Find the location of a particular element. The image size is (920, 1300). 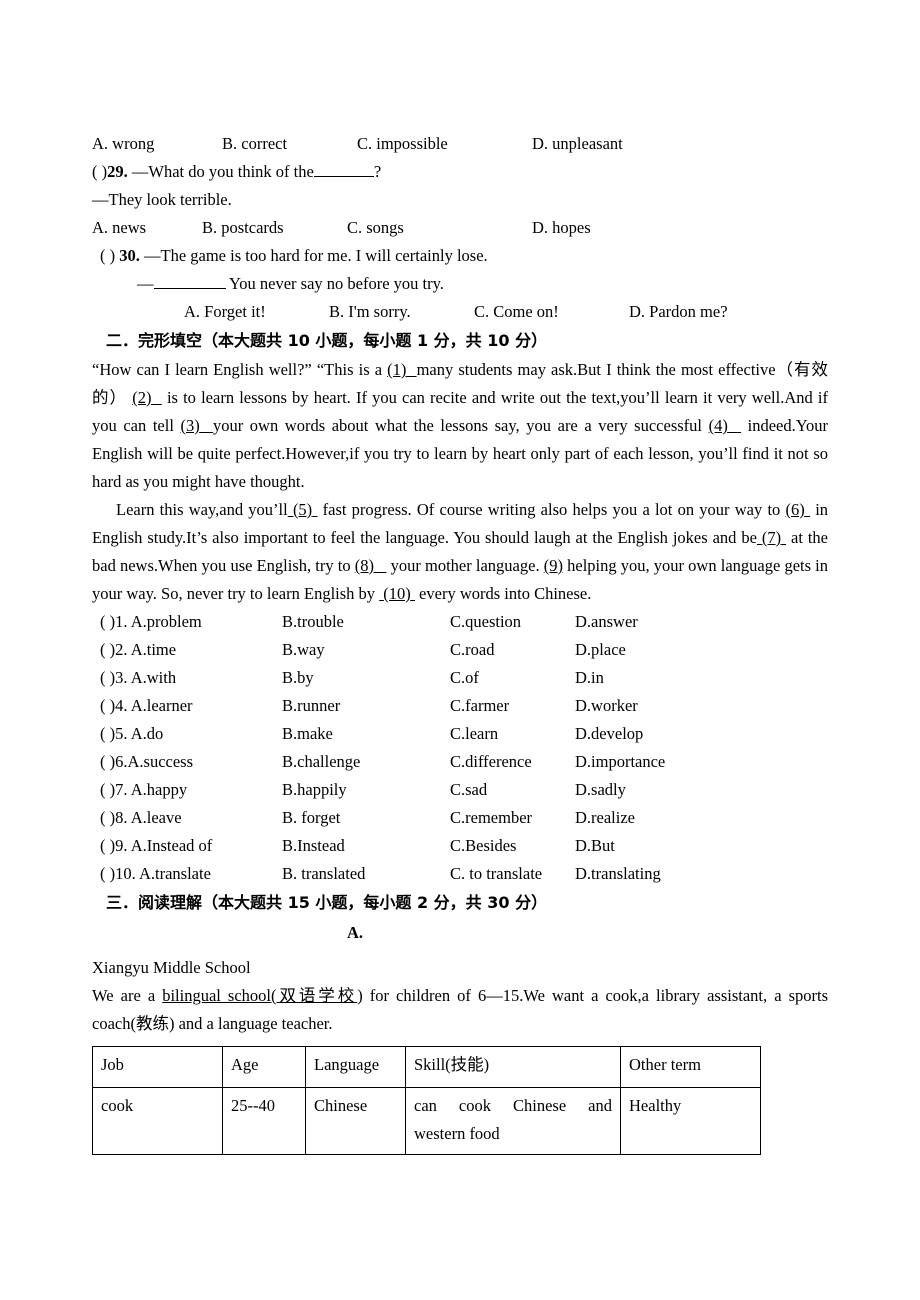

option-d: D.realize is located at coordinates (605, 817).